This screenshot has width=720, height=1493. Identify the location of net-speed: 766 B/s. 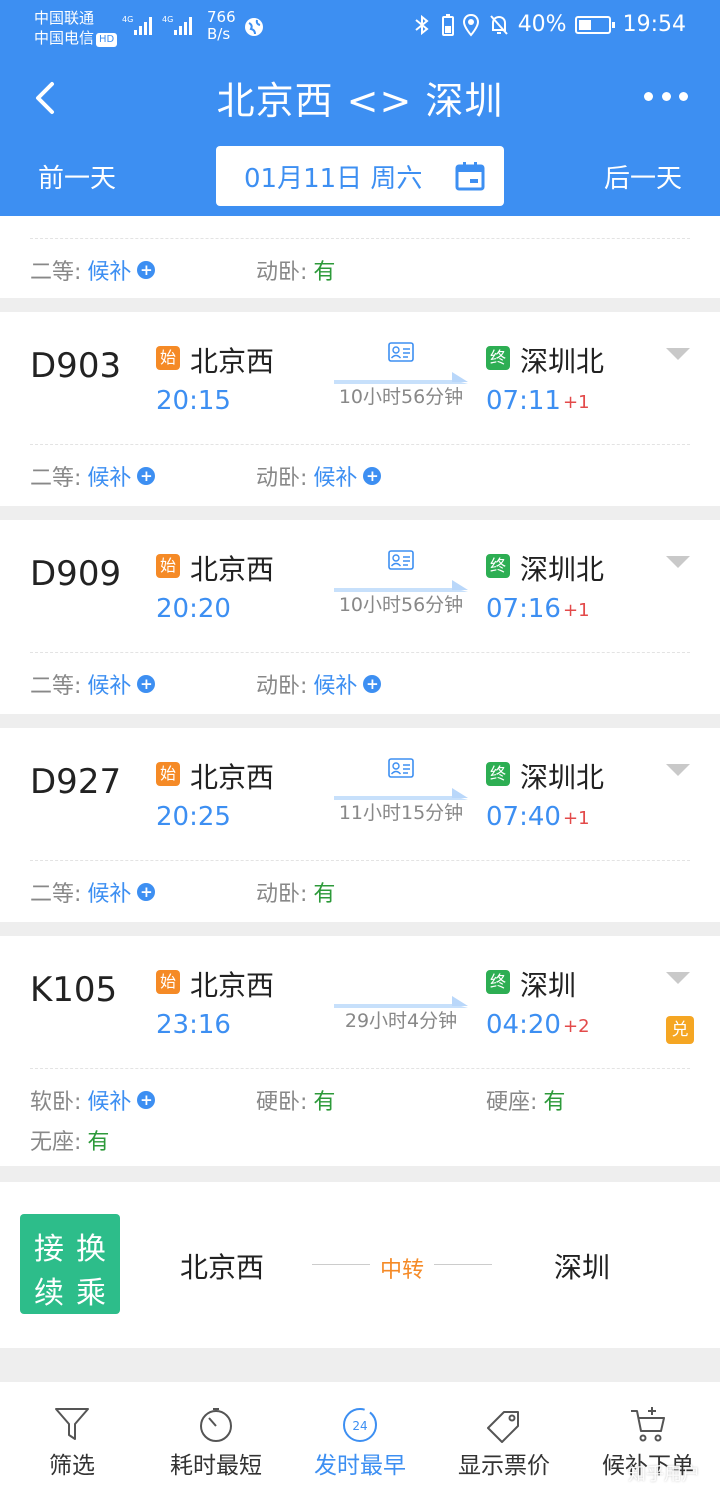
(221, 26).